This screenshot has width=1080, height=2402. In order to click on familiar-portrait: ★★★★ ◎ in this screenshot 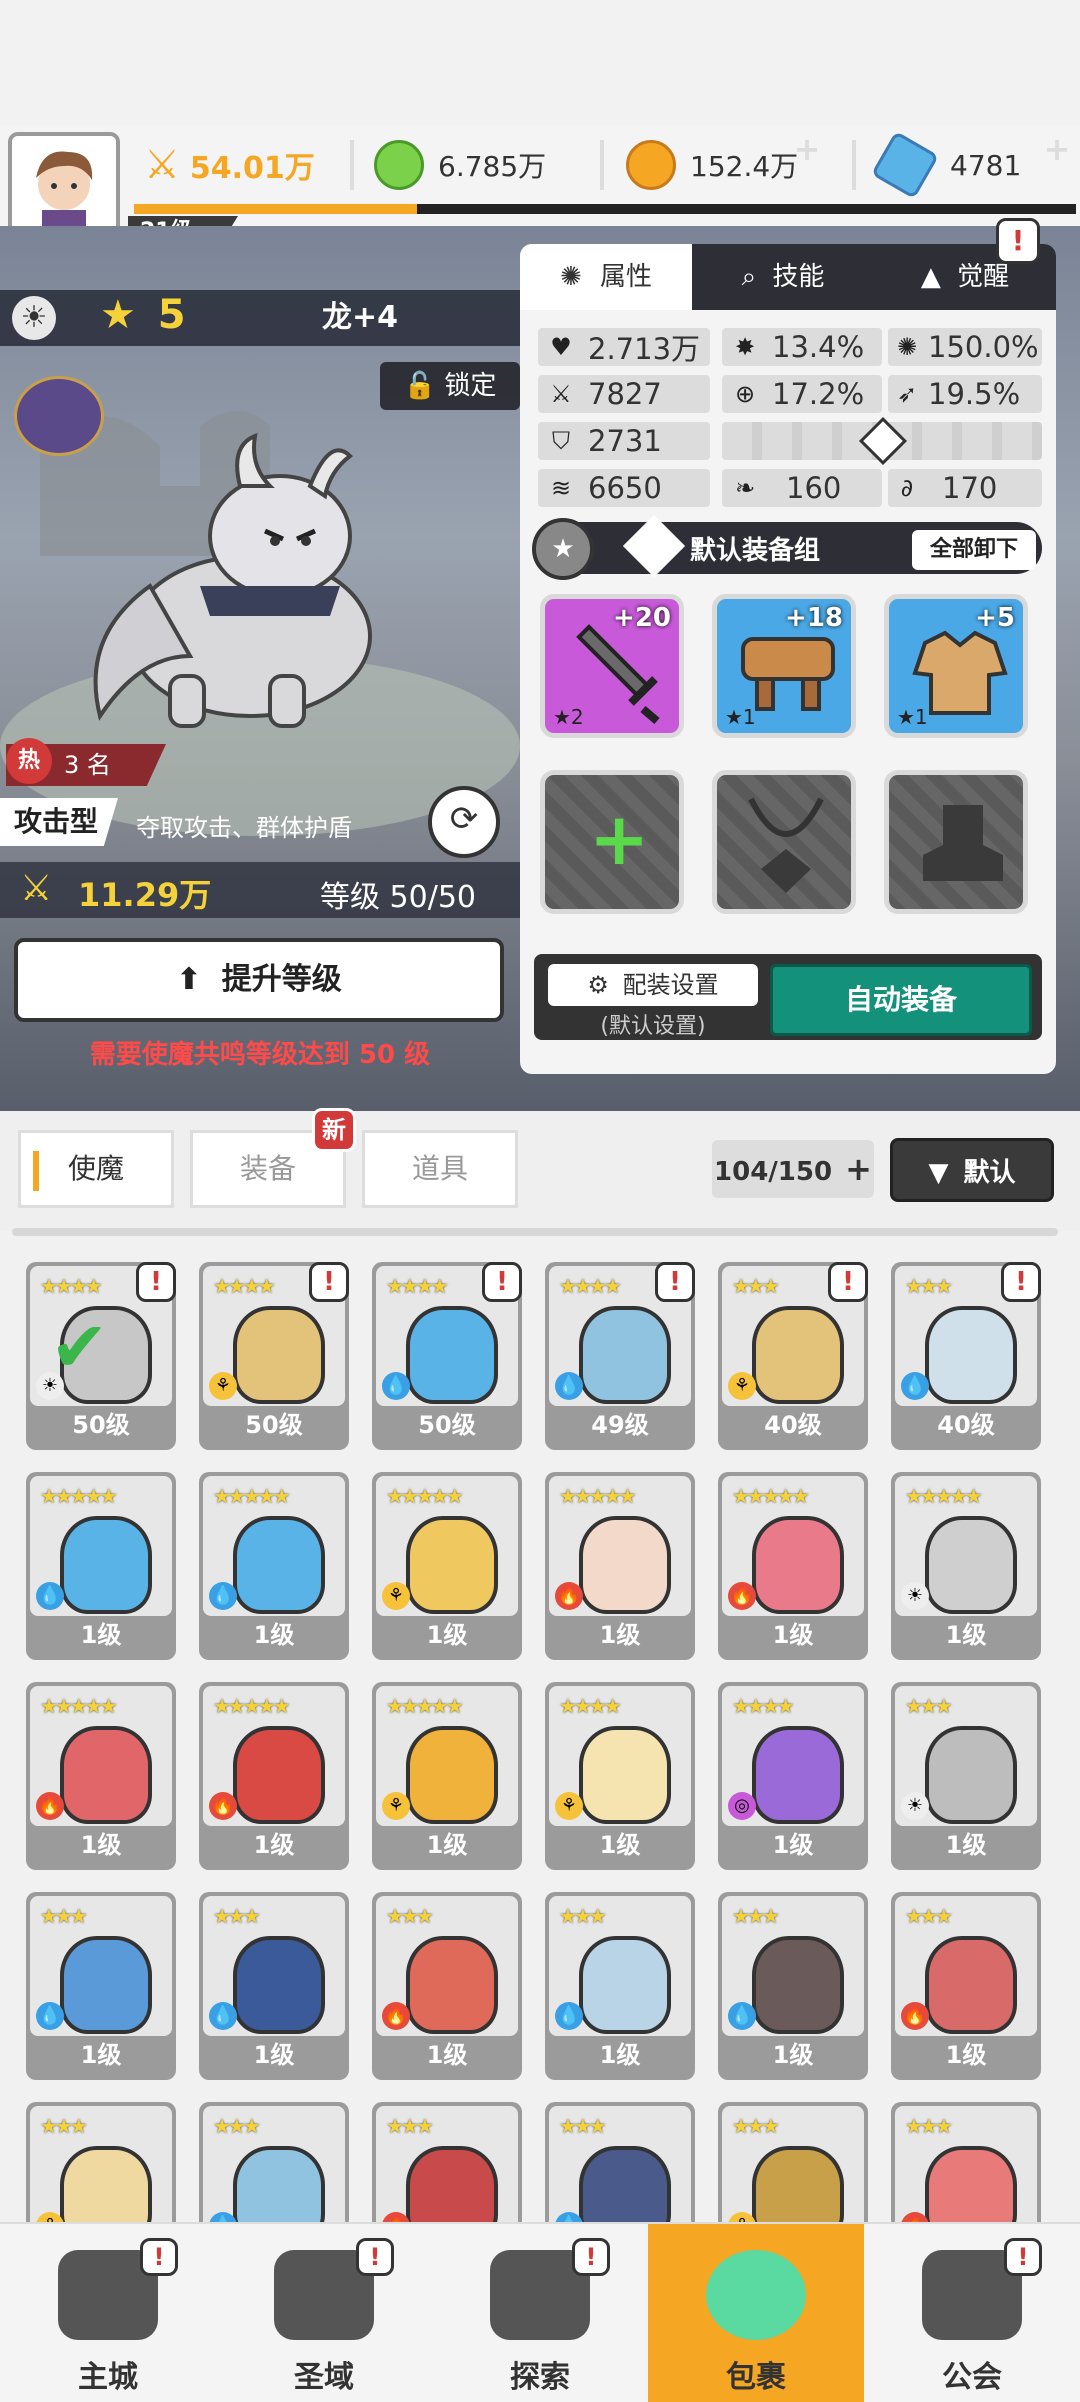, I will do `click(793, 1756)`.